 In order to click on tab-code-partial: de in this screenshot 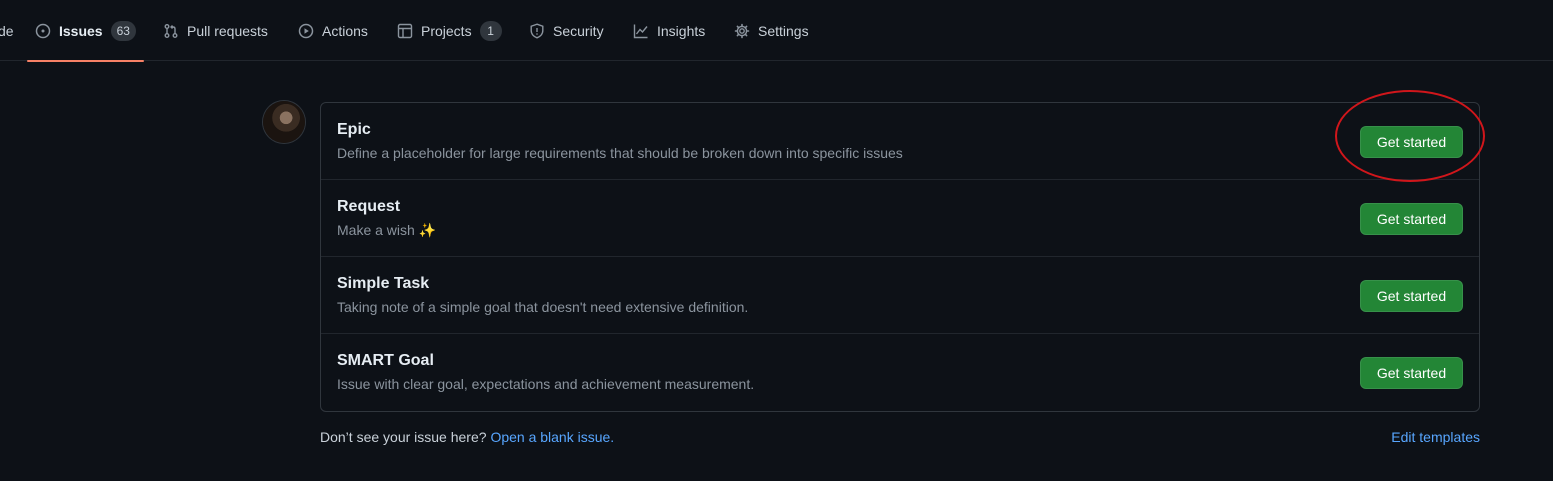, I will do `click(7, 30)`.